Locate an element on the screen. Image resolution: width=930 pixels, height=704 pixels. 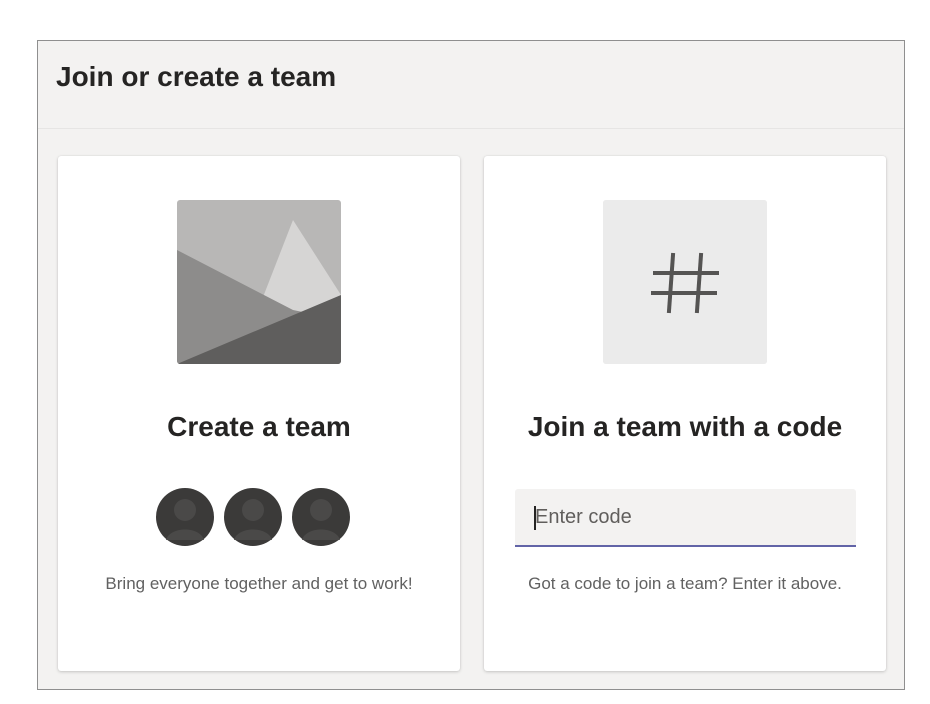
avatar-group is located at coordinates (256, 517).